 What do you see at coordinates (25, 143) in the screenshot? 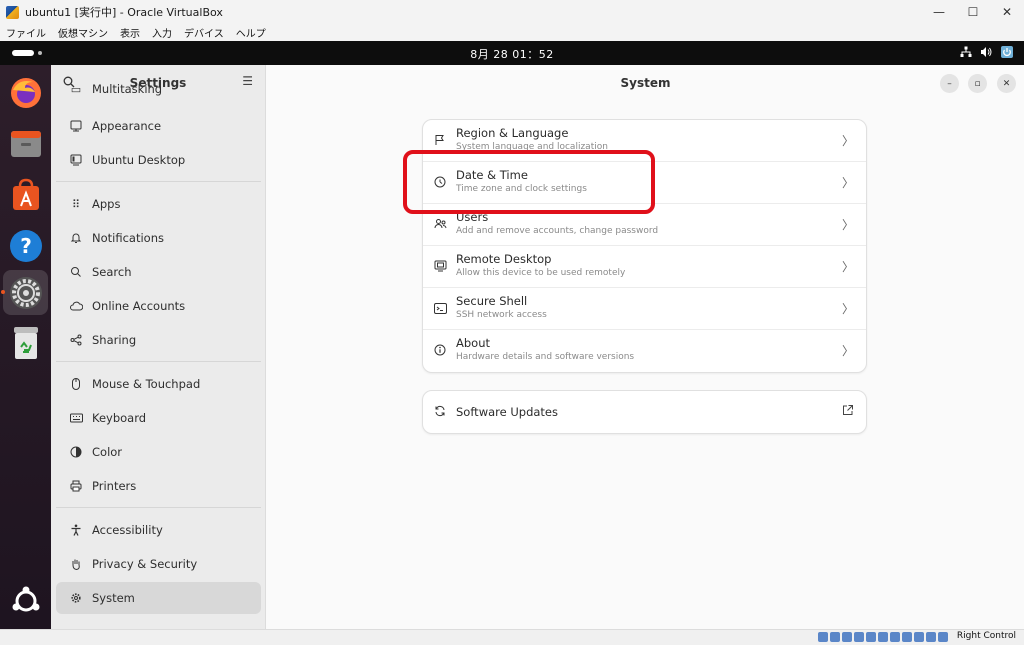
I see `dock-files` at bounding box center [25, 143].